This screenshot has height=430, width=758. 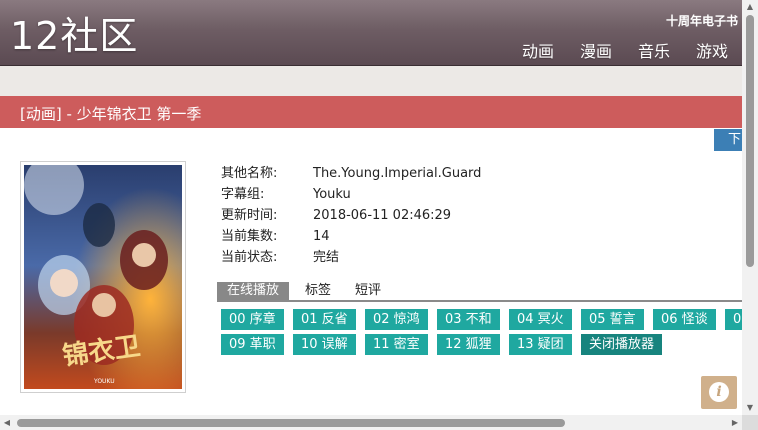 What do you see at coordinates (368, 291) in the screenshot?
I see `tab-short-reviews: 短评` at bounding box center [368, 291].